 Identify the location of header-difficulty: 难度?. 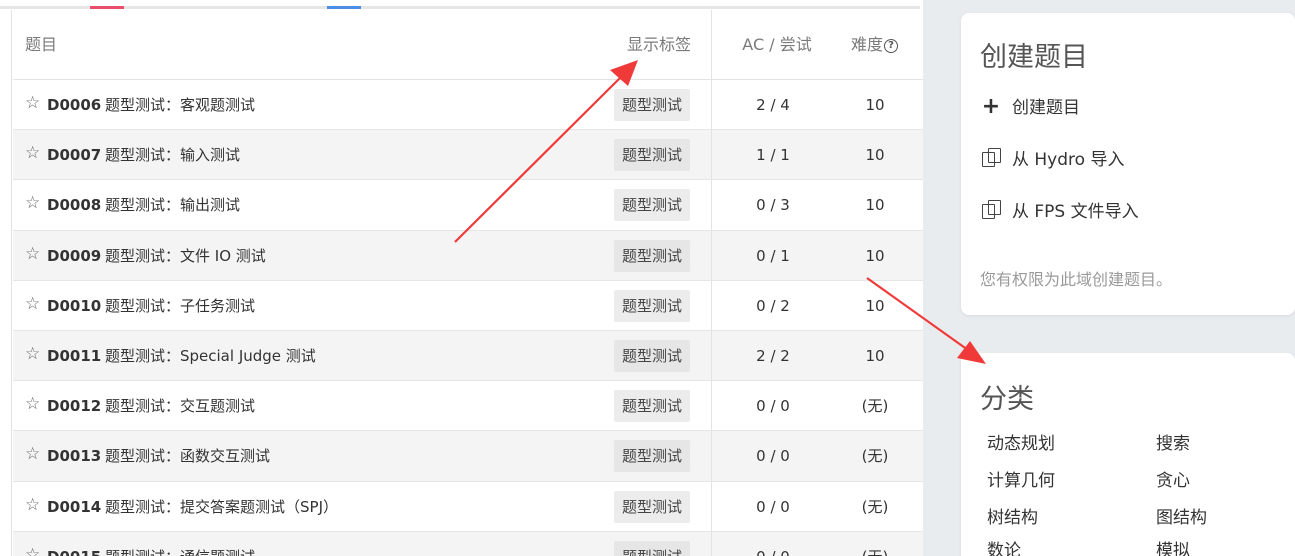
(875, 45).